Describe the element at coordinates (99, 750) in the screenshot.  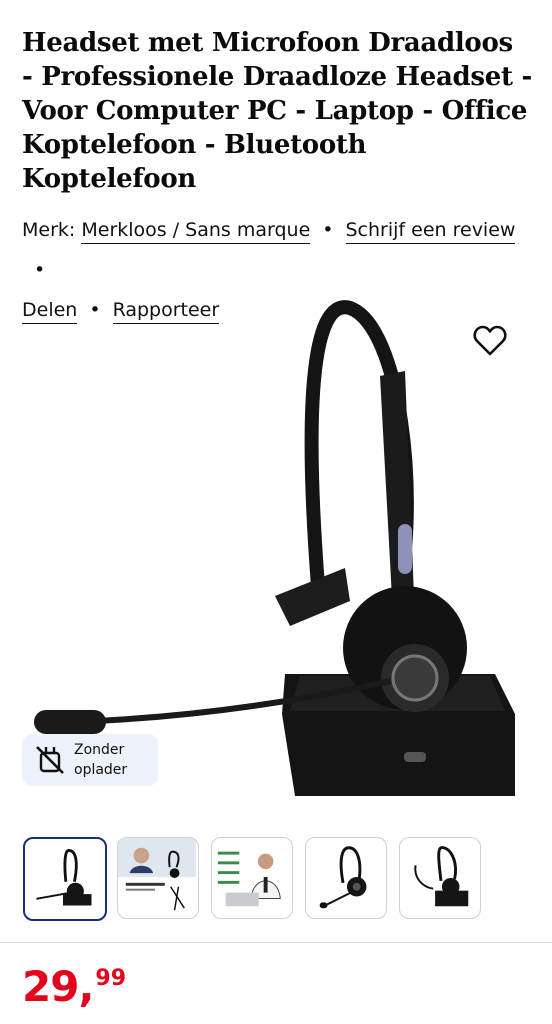
I see `badge-line-1: Zonder` at that location.